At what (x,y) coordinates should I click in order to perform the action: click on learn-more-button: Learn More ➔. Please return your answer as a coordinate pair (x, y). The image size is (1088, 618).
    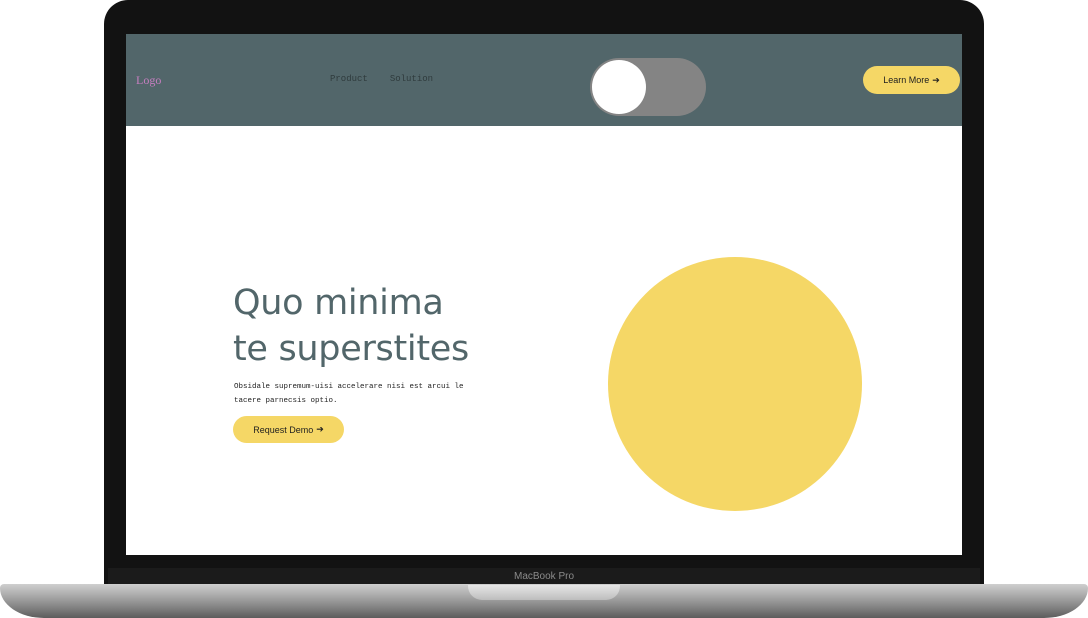
    Looking at the image, I should click on (911, 80).